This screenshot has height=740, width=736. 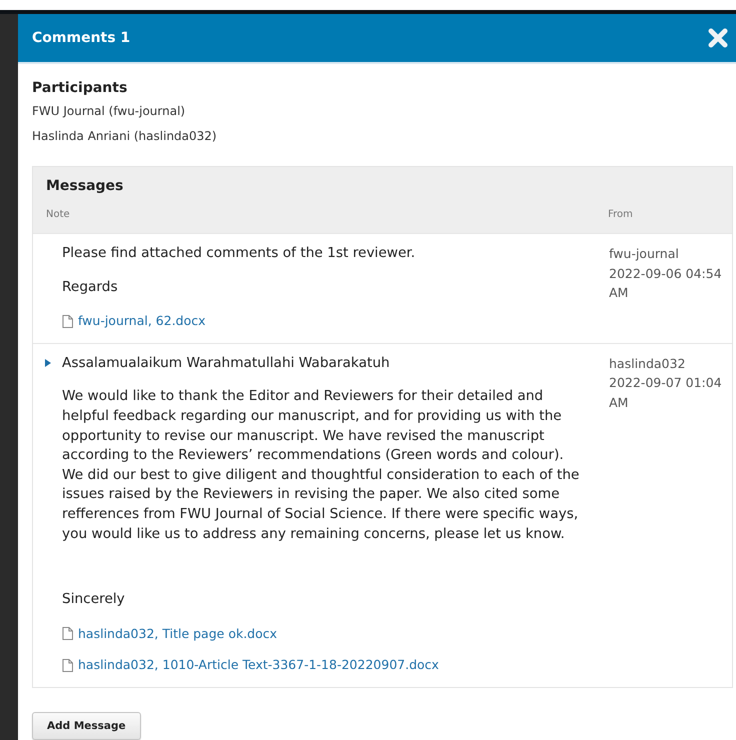 What do you see at coordinates (644, 254) in the screenshot?
I see `sender-name: fwu-journal` at bounding box center [644, 254].